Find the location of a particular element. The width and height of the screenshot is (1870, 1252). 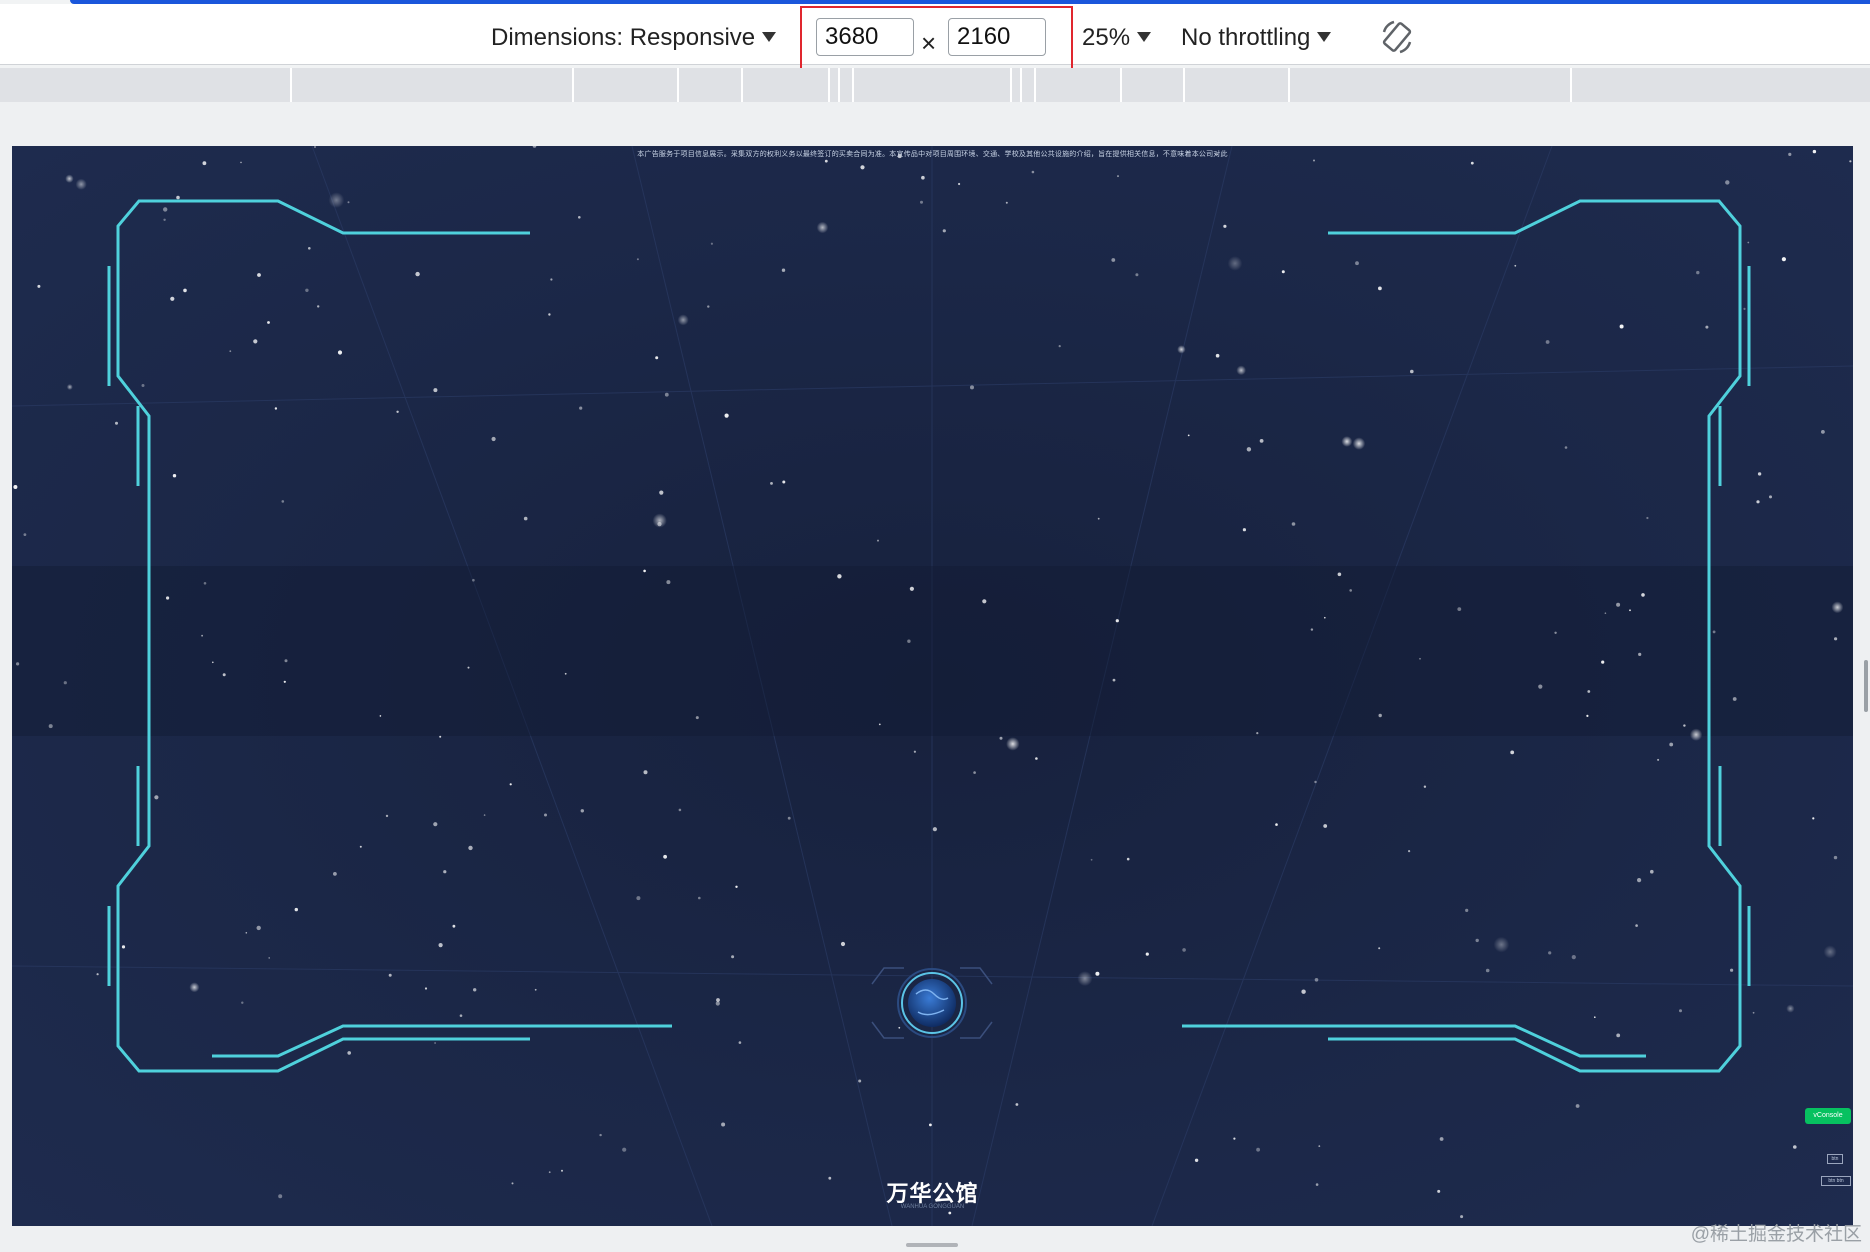

zoom-dropdown: 25% is located at coordinates (1117, 38).